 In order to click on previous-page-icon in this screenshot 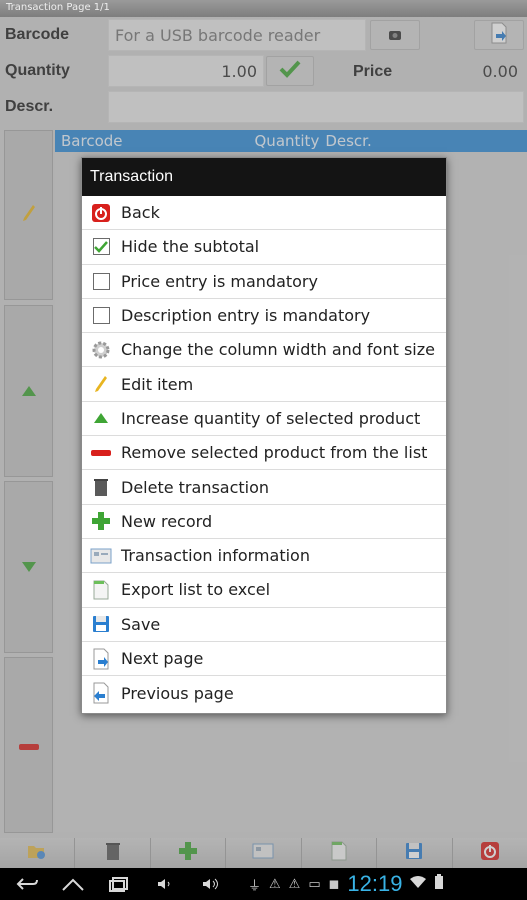, I will do `click(101, 693)`.